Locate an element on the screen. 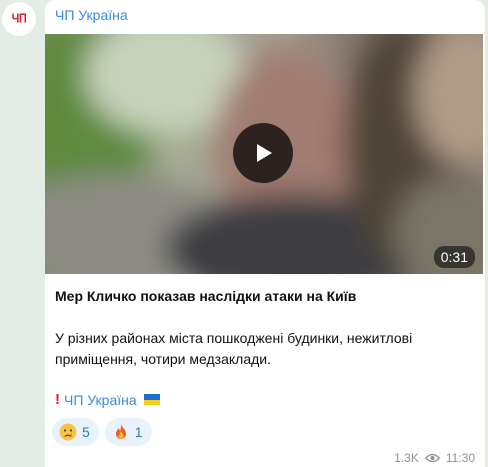  channel-signature-link: ЧП Україна is located at coordinates (100, 400).